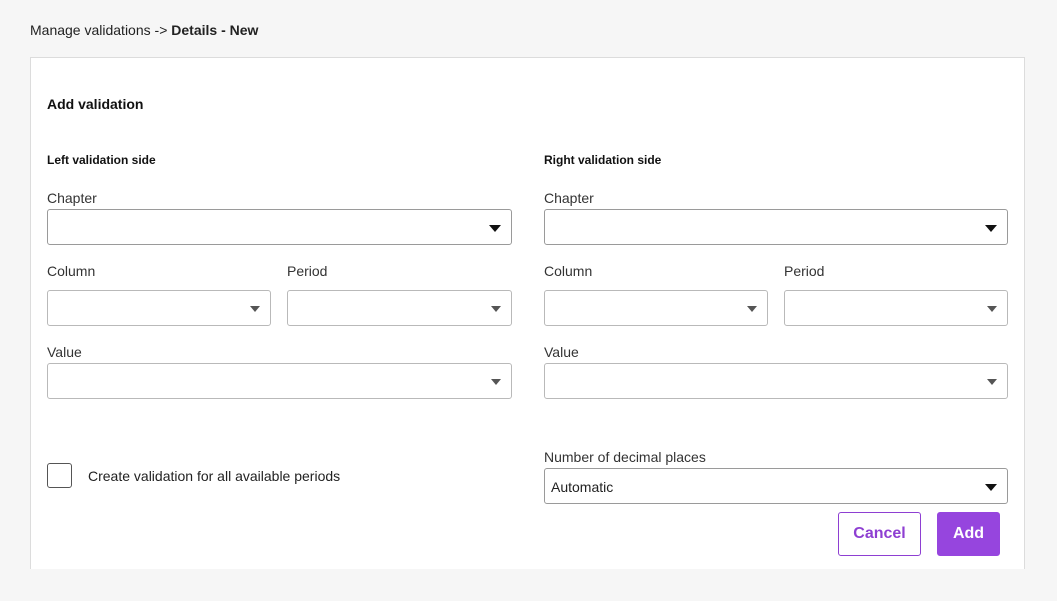 The width and height of the screenshot is (1057, 601). What do you see at coordinates (603, 160) in the screenshot?
I see `right-side-title: Right validation side` at bounding box center [603, 160].